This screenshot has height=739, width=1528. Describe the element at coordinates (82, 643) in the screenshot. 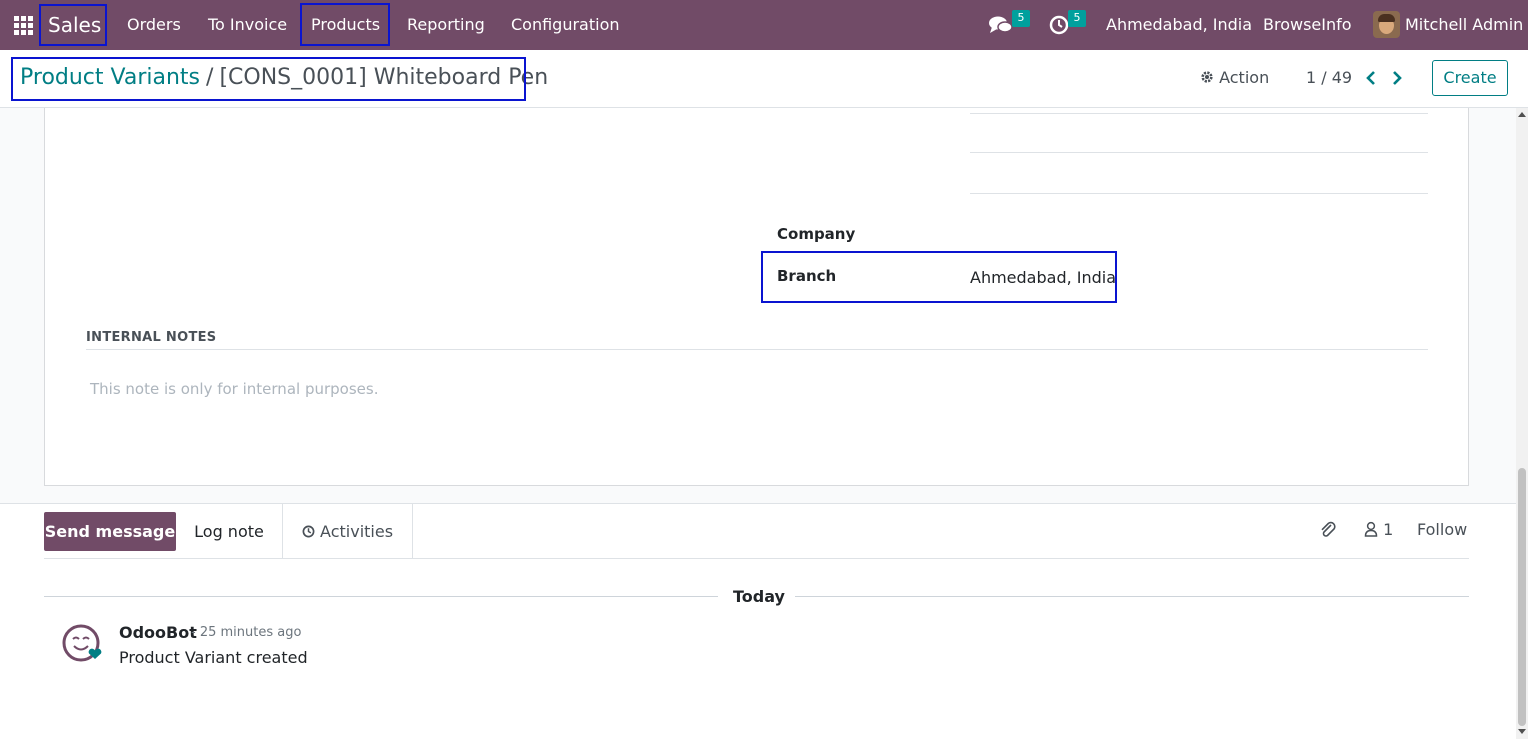

I see `odoobot-avatar-icon` at that location.